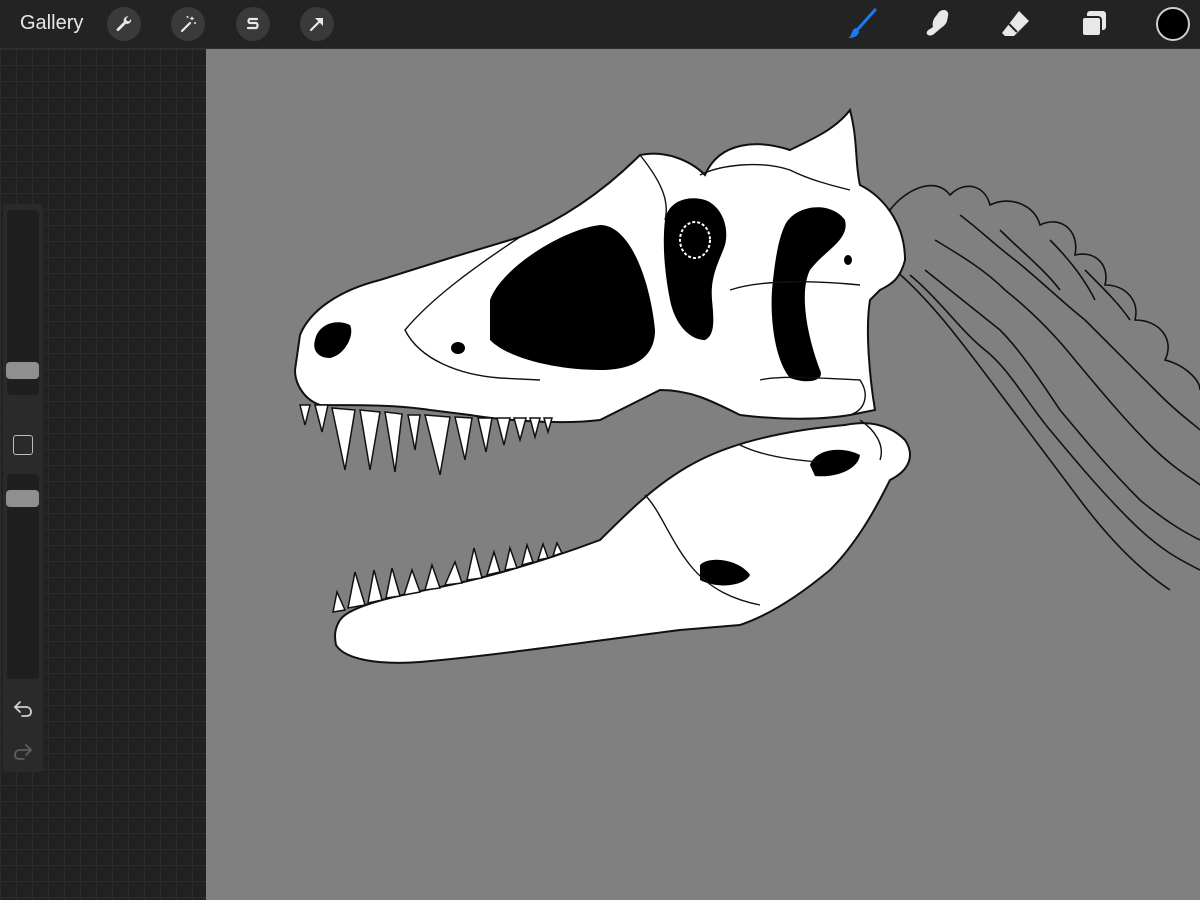  I want to click on brush-size-thumb, so click(22, 370).